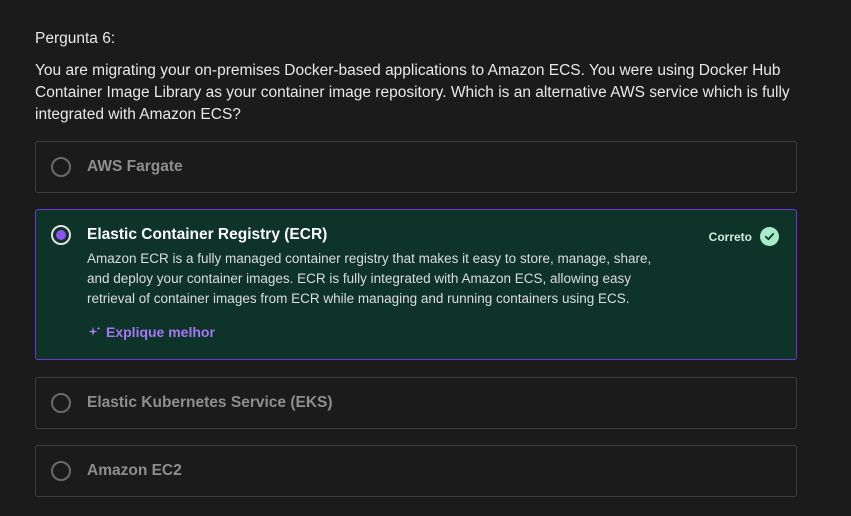 Image resolution: width=851 pixels, height=516 pixels. Describe the element at coordinates (416, 403) in the screenshot. I see `answer-option-3: Elastic Kubernetes Service (EKS)` at that location.